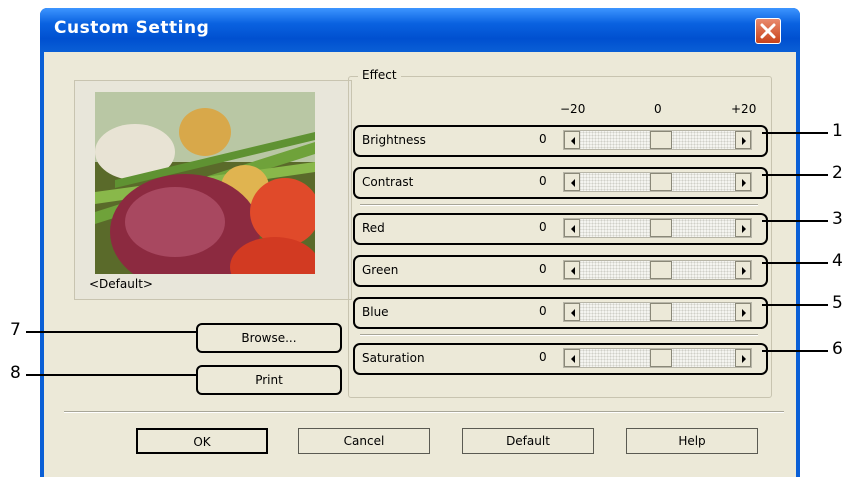 This screenshot has height=477, width=845. I want to click on ok-button: OK, so click(202, 441).